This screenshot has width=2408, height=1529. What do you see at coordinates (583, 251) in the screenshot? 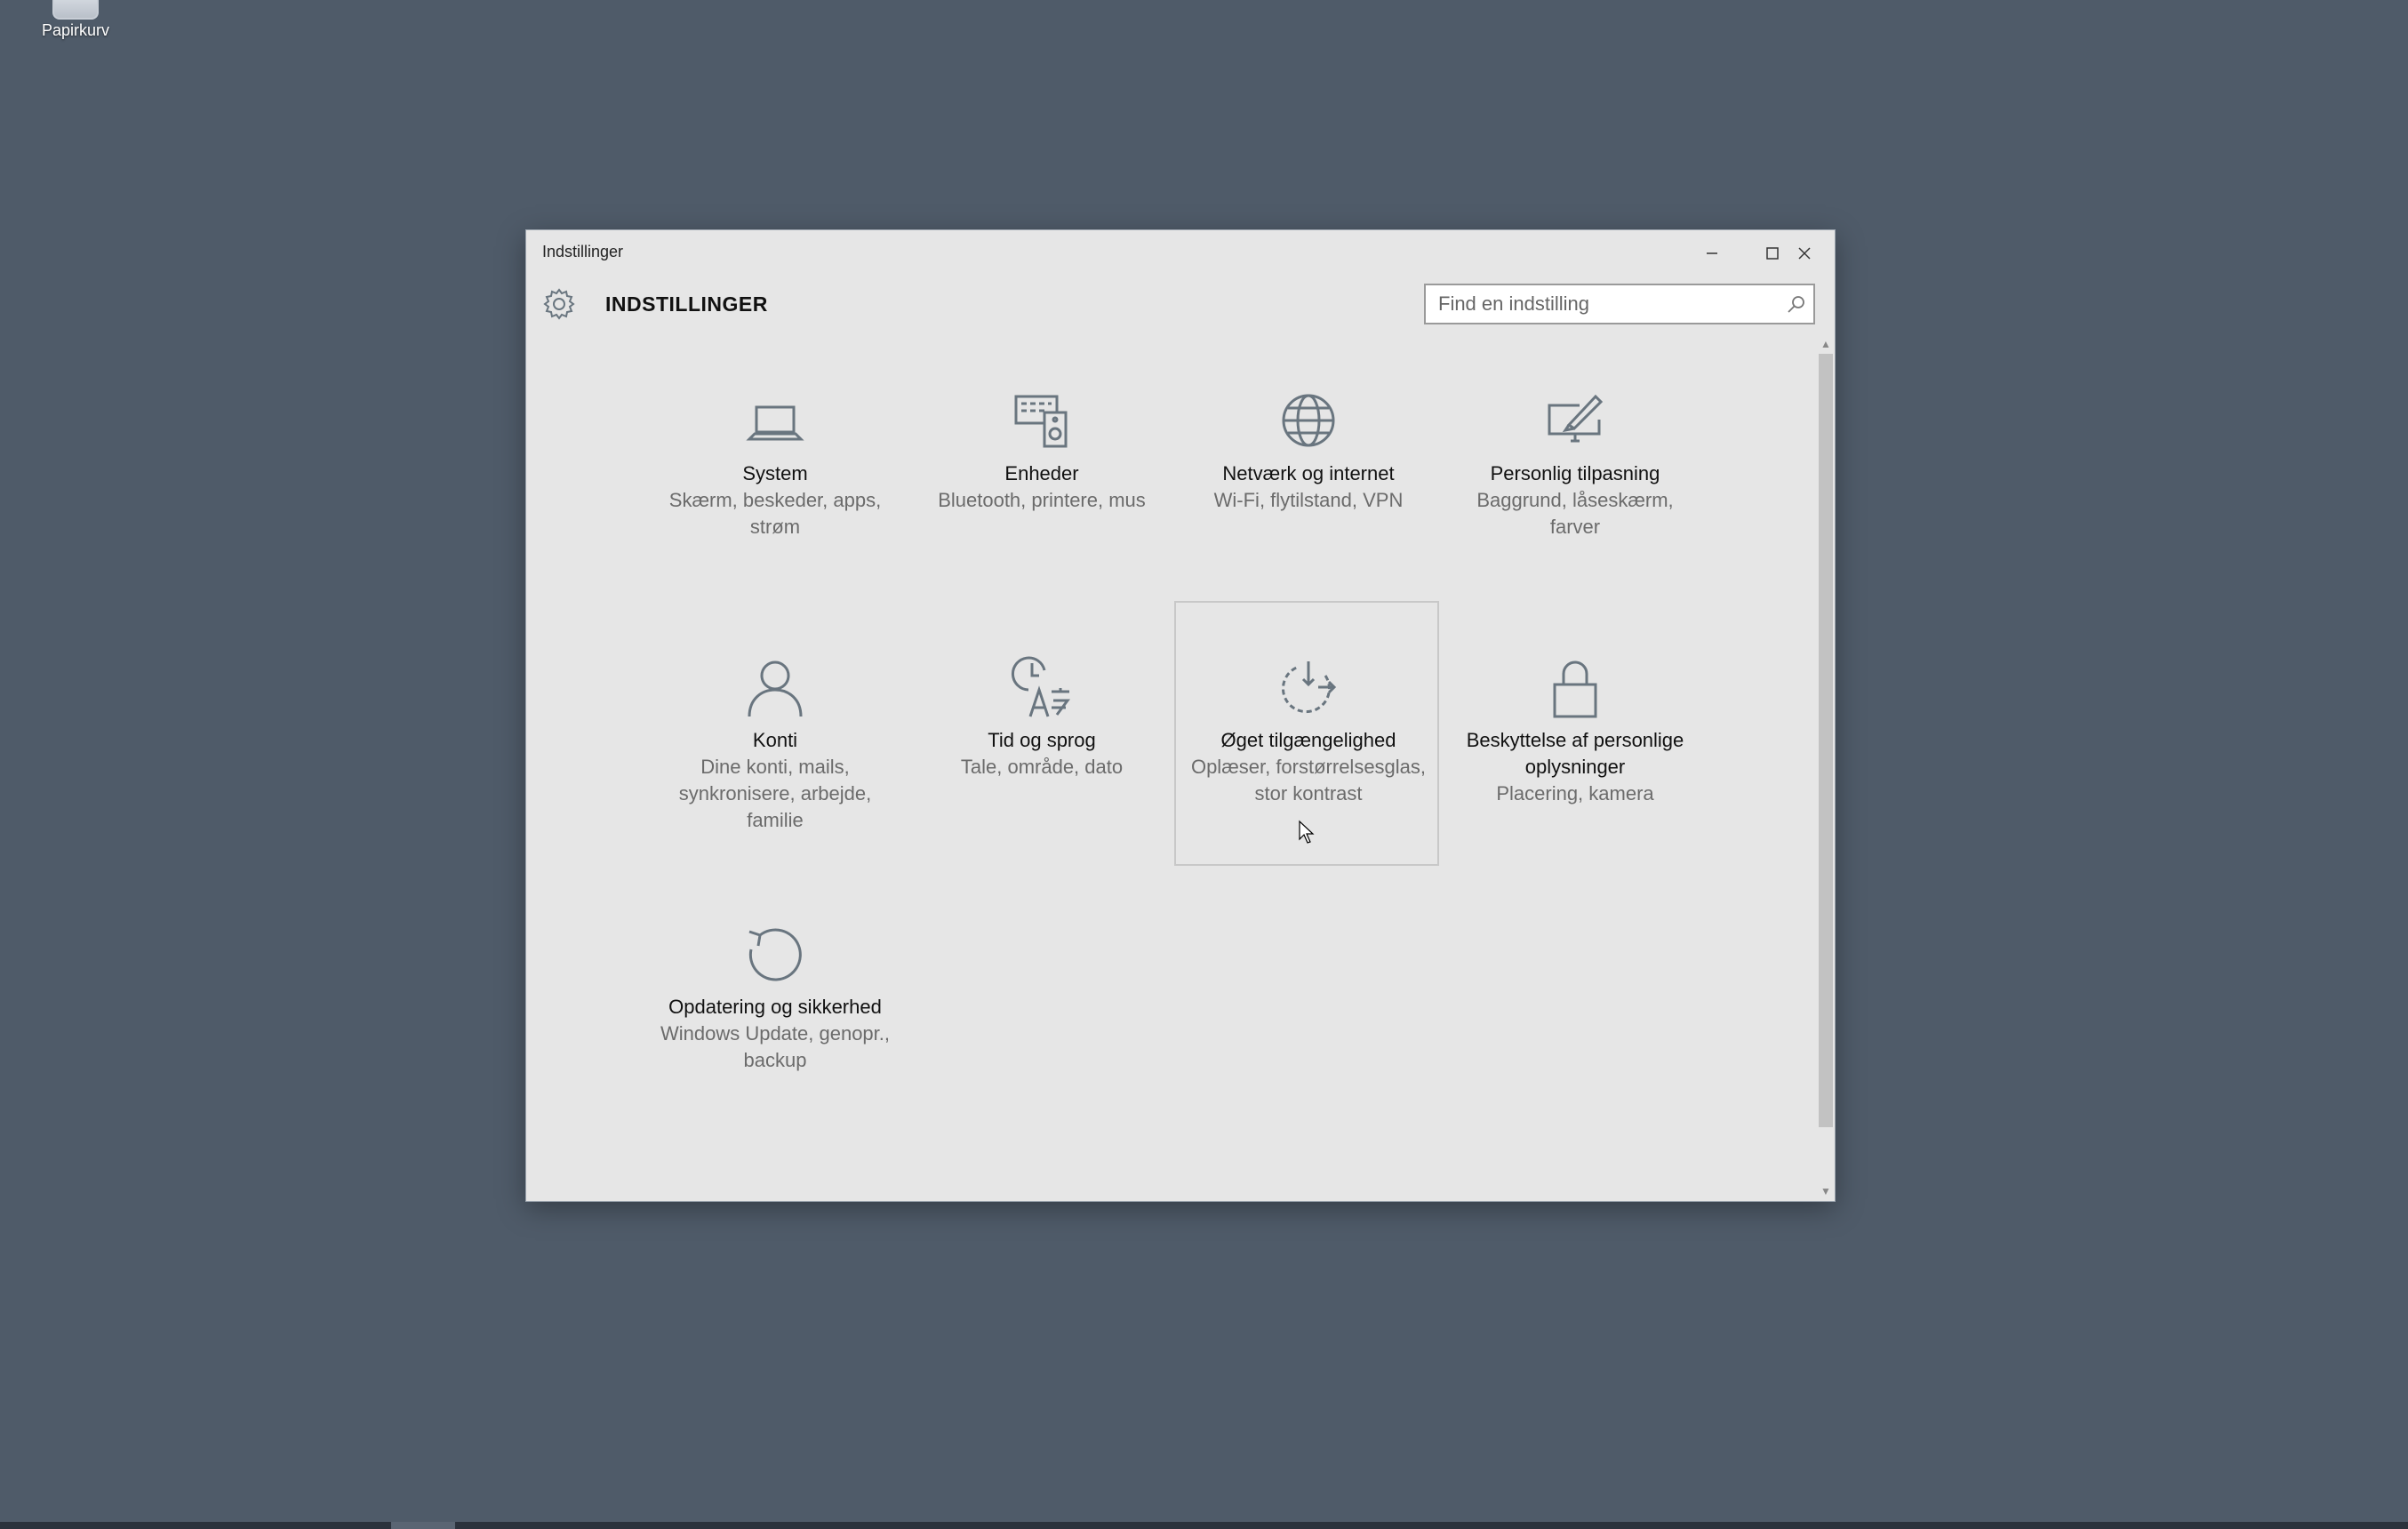
I see `window-title: Indstillinger` at bounding box center [583, 251].